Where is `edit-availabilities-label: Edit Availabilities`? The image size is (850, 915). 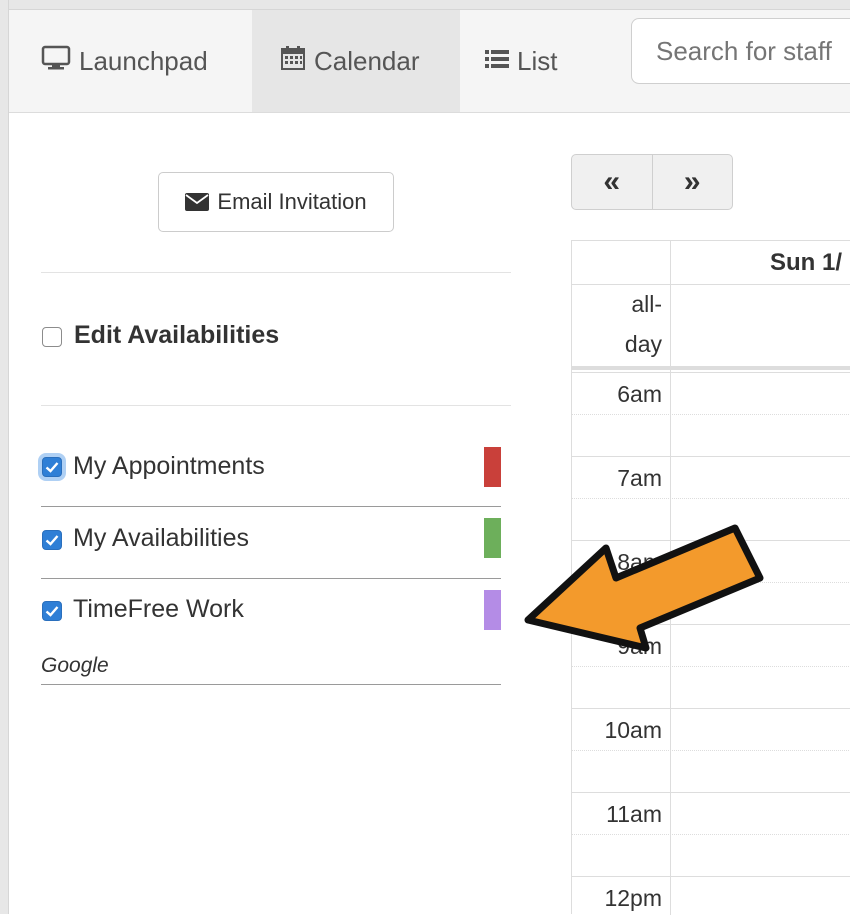 edit-availabilities-label: Edit Availabilities is located at coordinates (177, 335).